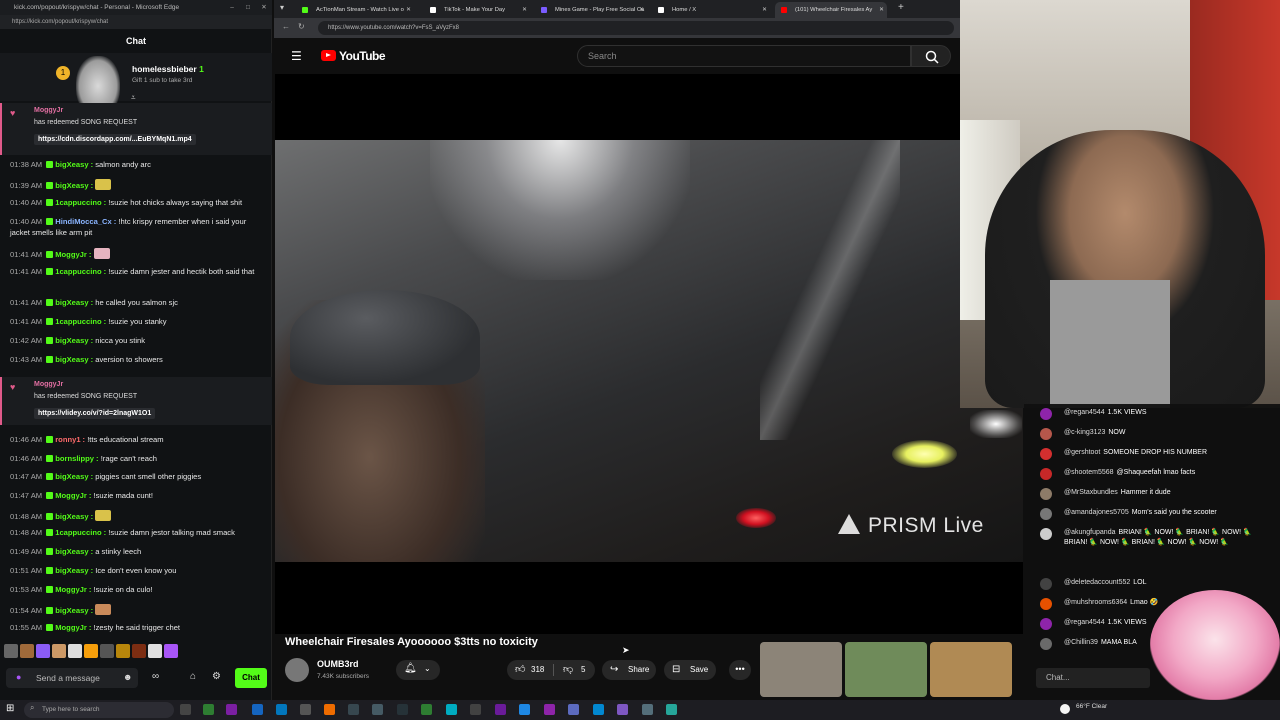  Describe the element at coordinates (1091, 706) in the screenshot. I see `taskbar-weather: 66°F Clear` at that location.